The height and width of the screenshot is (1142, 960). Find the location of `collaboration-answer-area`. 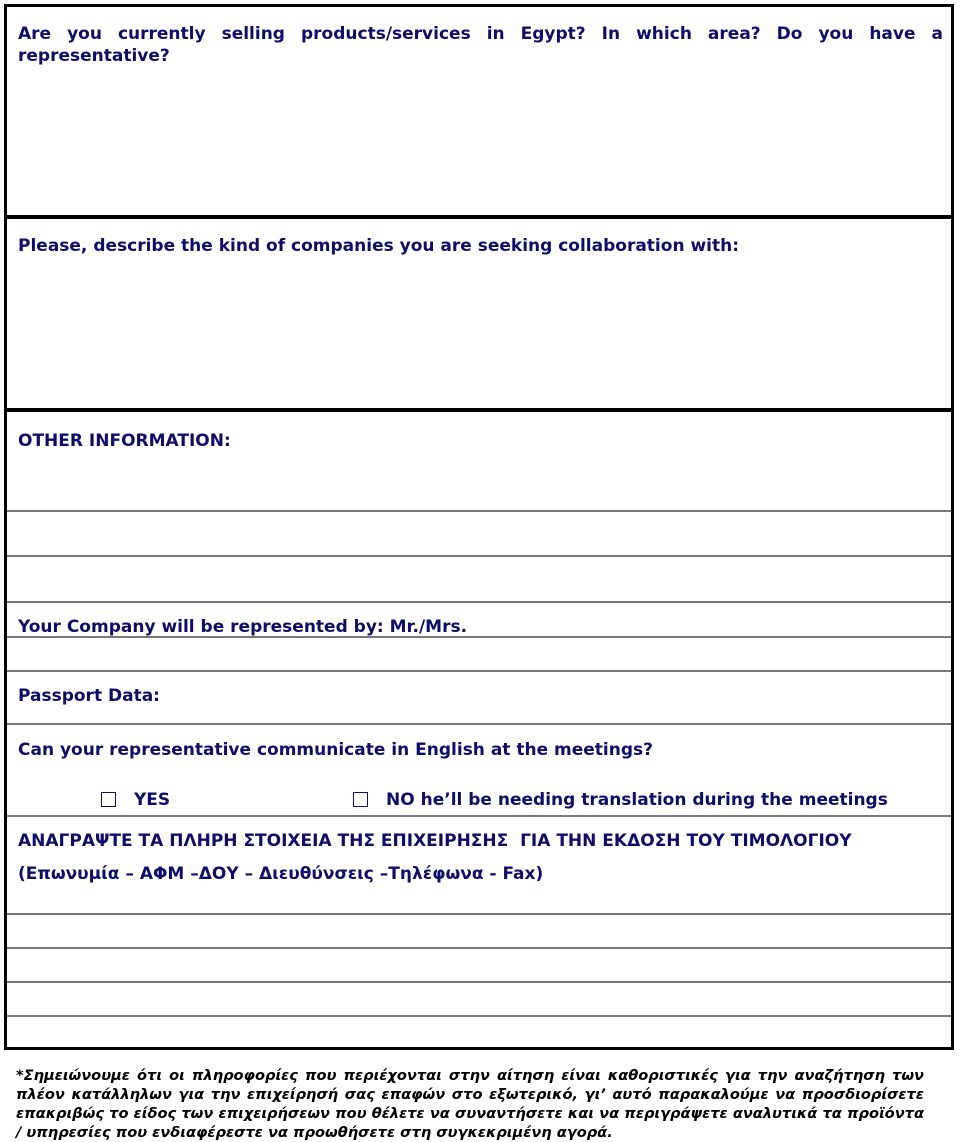

collaboration-answer-area is located at coordinates (479, 335).